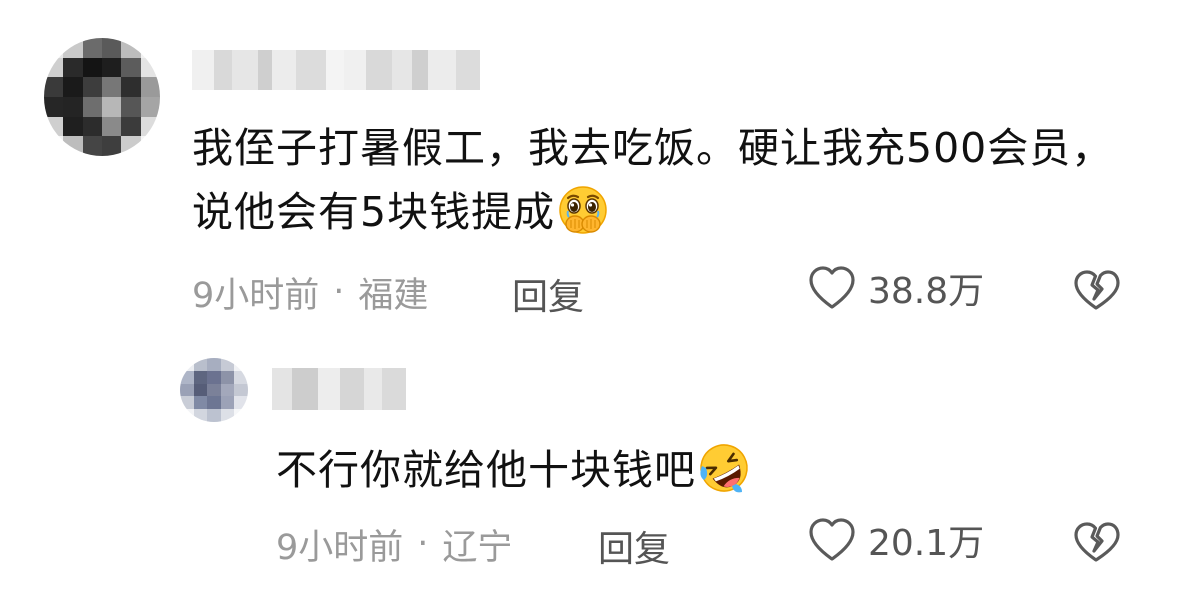 This screenshot has height=615, width=1179. I want to click on comment-location: 福建, so click(393, 295).